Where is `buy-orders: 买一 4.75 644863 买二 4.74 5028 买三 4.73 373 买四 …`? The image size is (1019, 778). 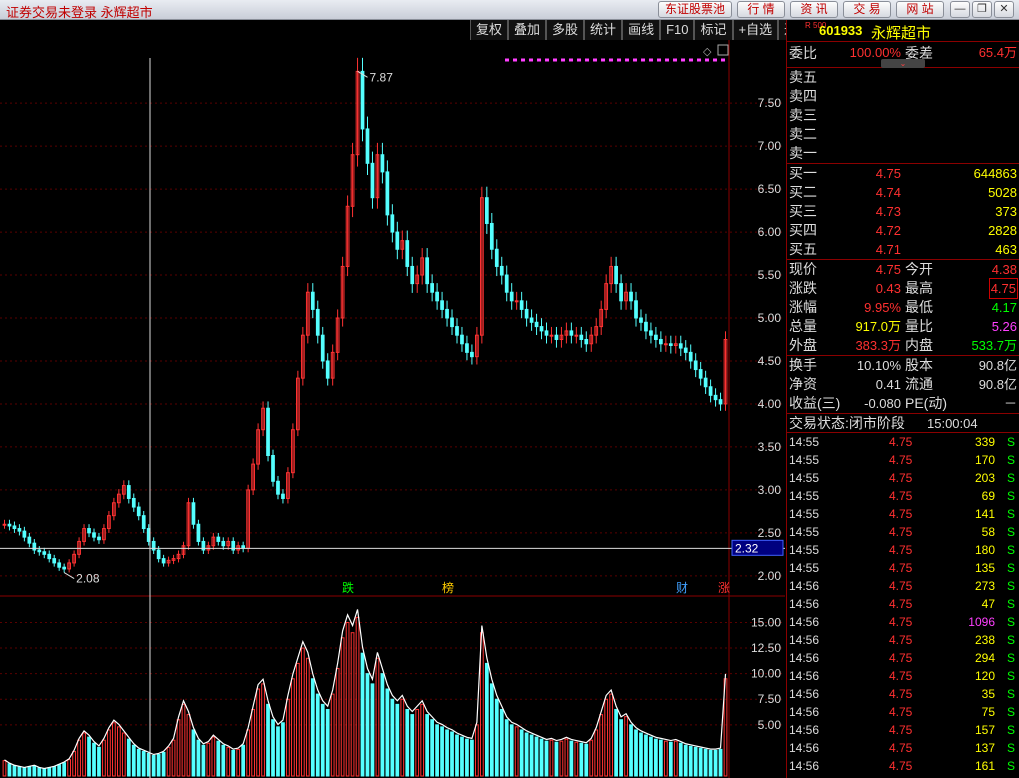
buy-orders: 买一 4.75 644863 买二 4.74 5028 买三 4.73 373 买四 … is located at coordinates (903, 212).